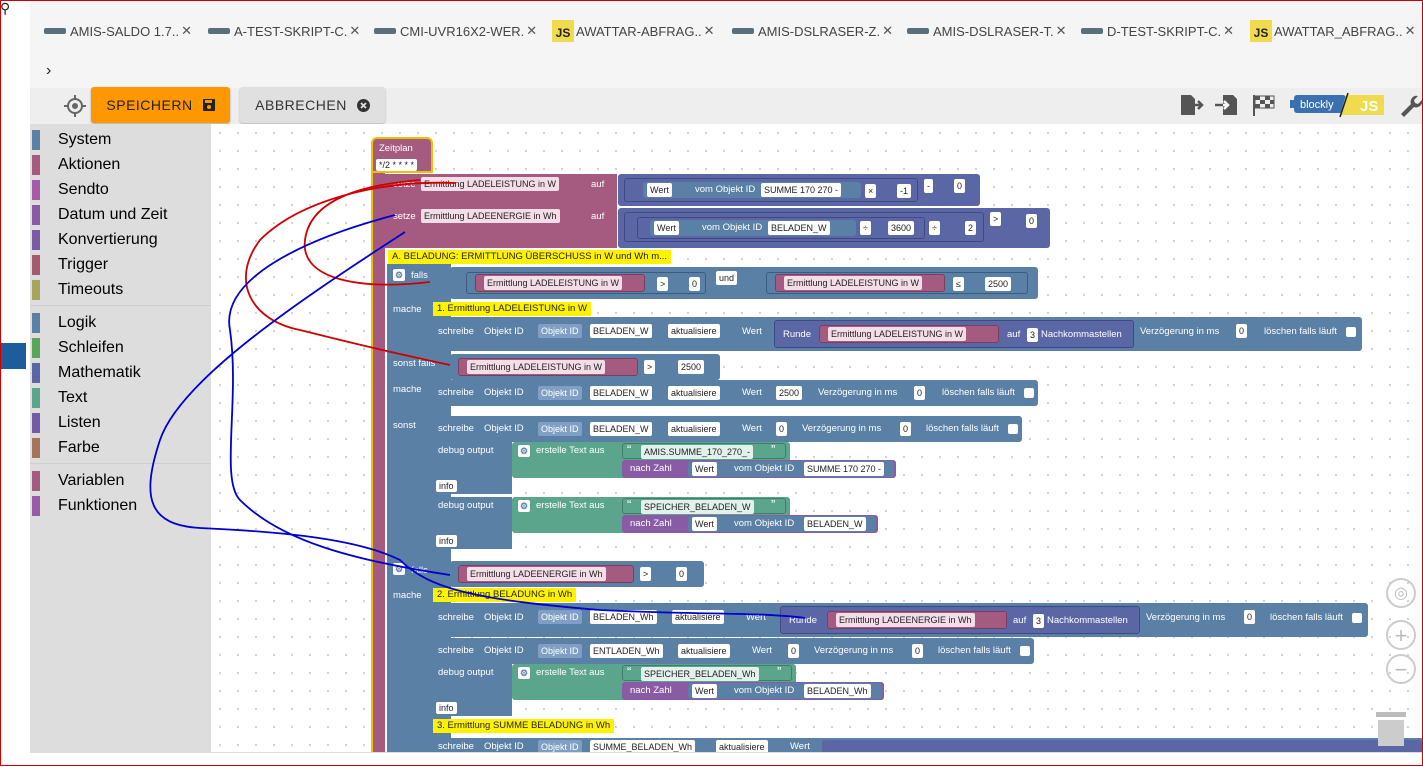 The width and height of the screenshot is (1423, 767). I want to click on compare-block: Ermittlung LADEENERGIE in Wh > 0, so click(577, 574).